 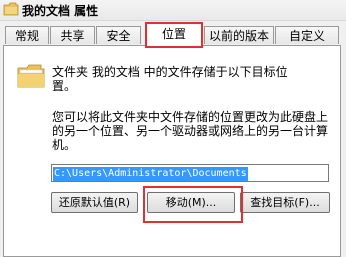 What do you see at coordinates (170, 72) in the screenshot?
I see `description-line-1: 文件夹 我的文档 中的文件存储于以下目标位` at bounding box center [170, 72].